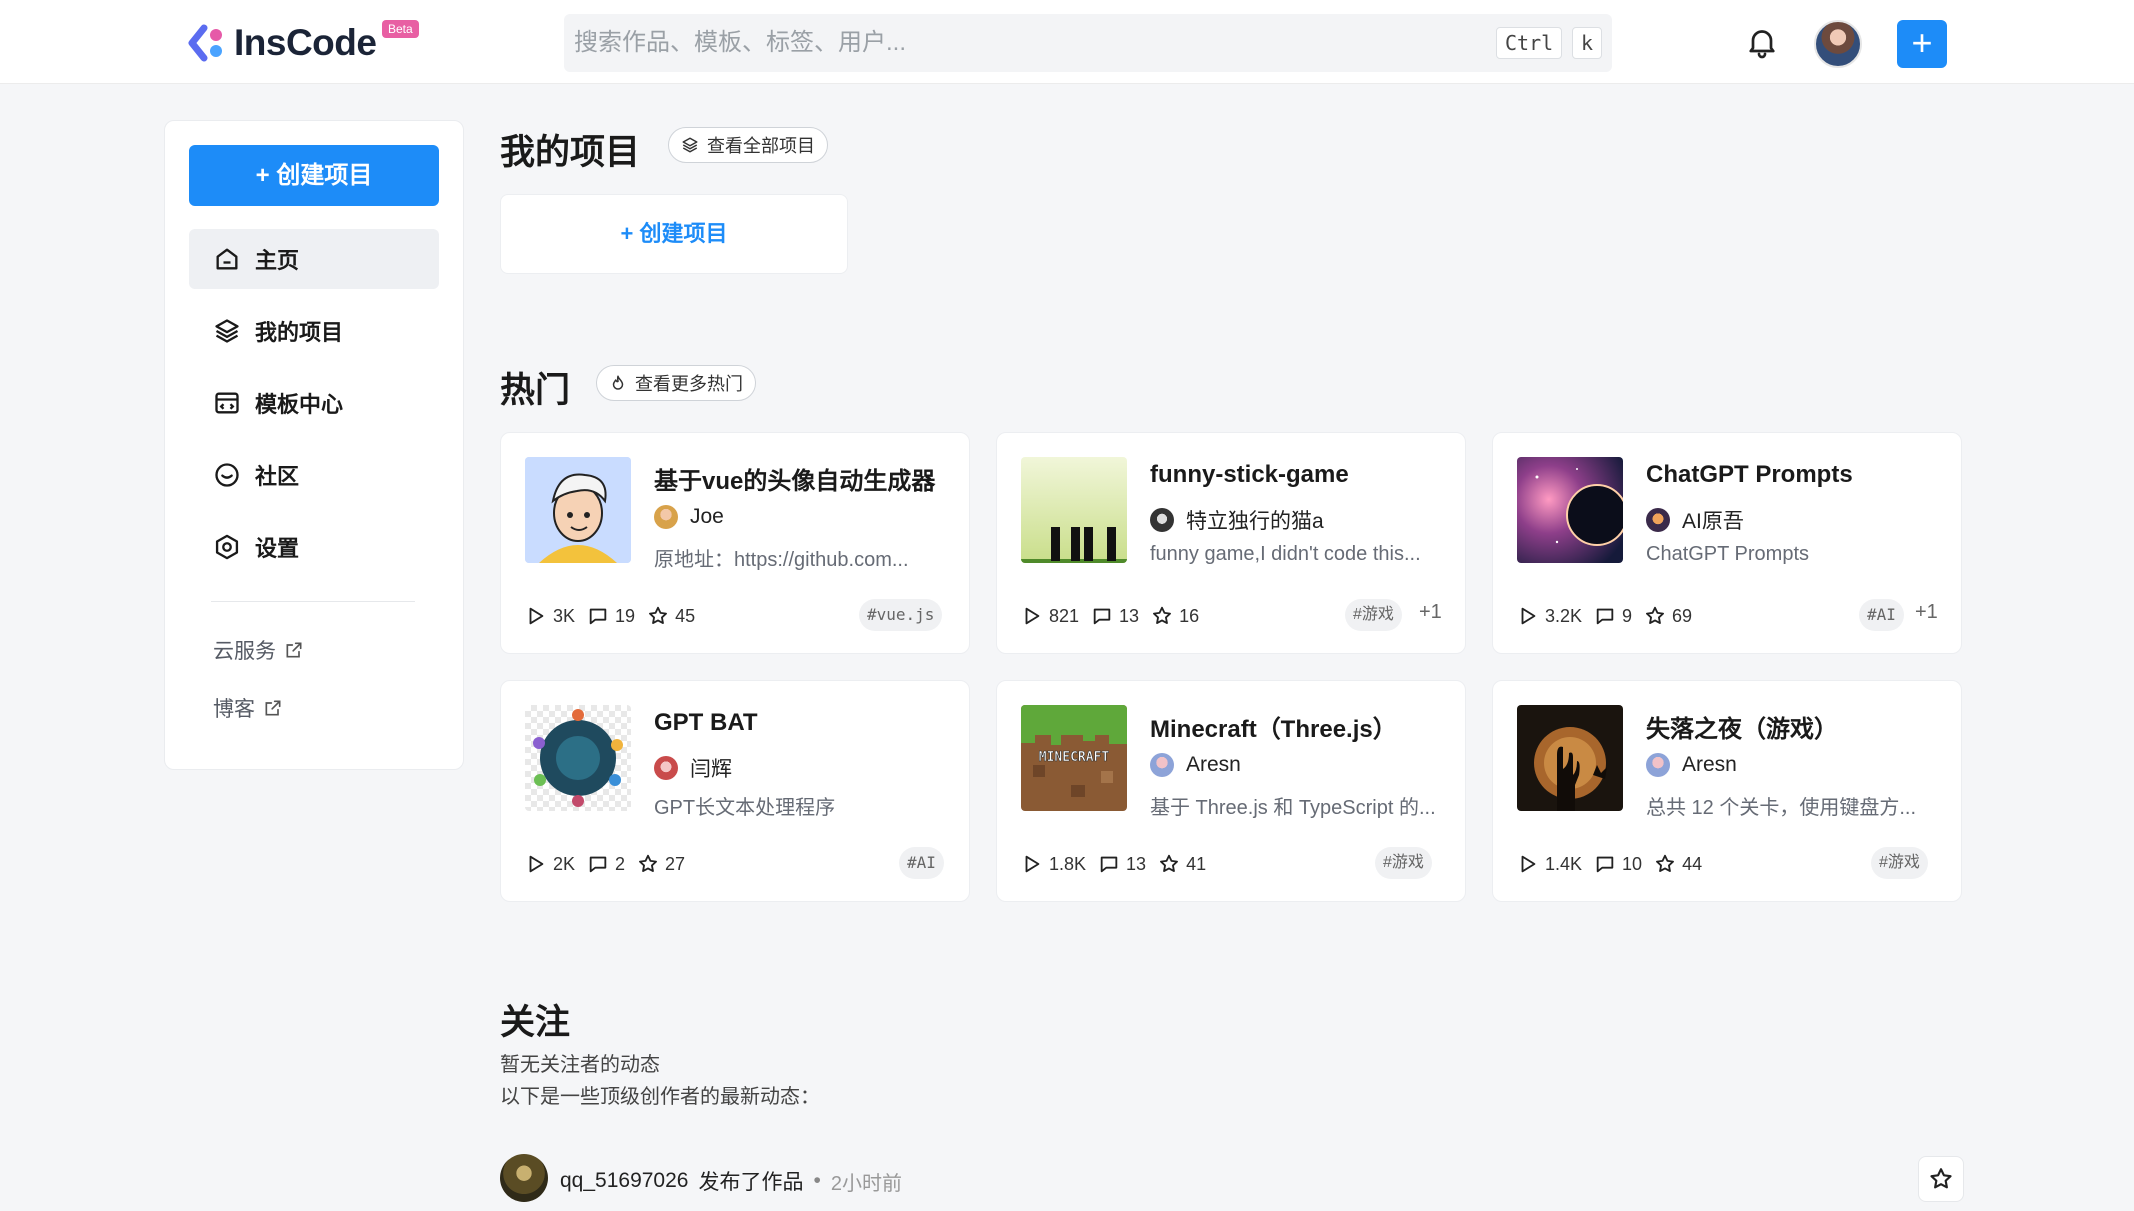  Describe the element at coordinates (660, 1097) in the screenshot. I see `follow-sub-text: 以下是一些顶级创作者的最新动态：` at that location.